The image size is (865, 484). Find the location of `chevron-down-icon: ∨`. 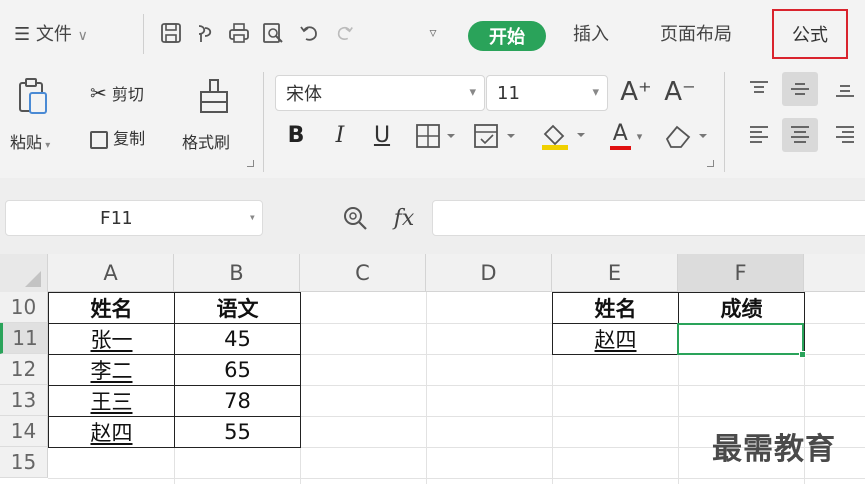

chevron-down-icon: ∨ is located at coordinates (82, 36).